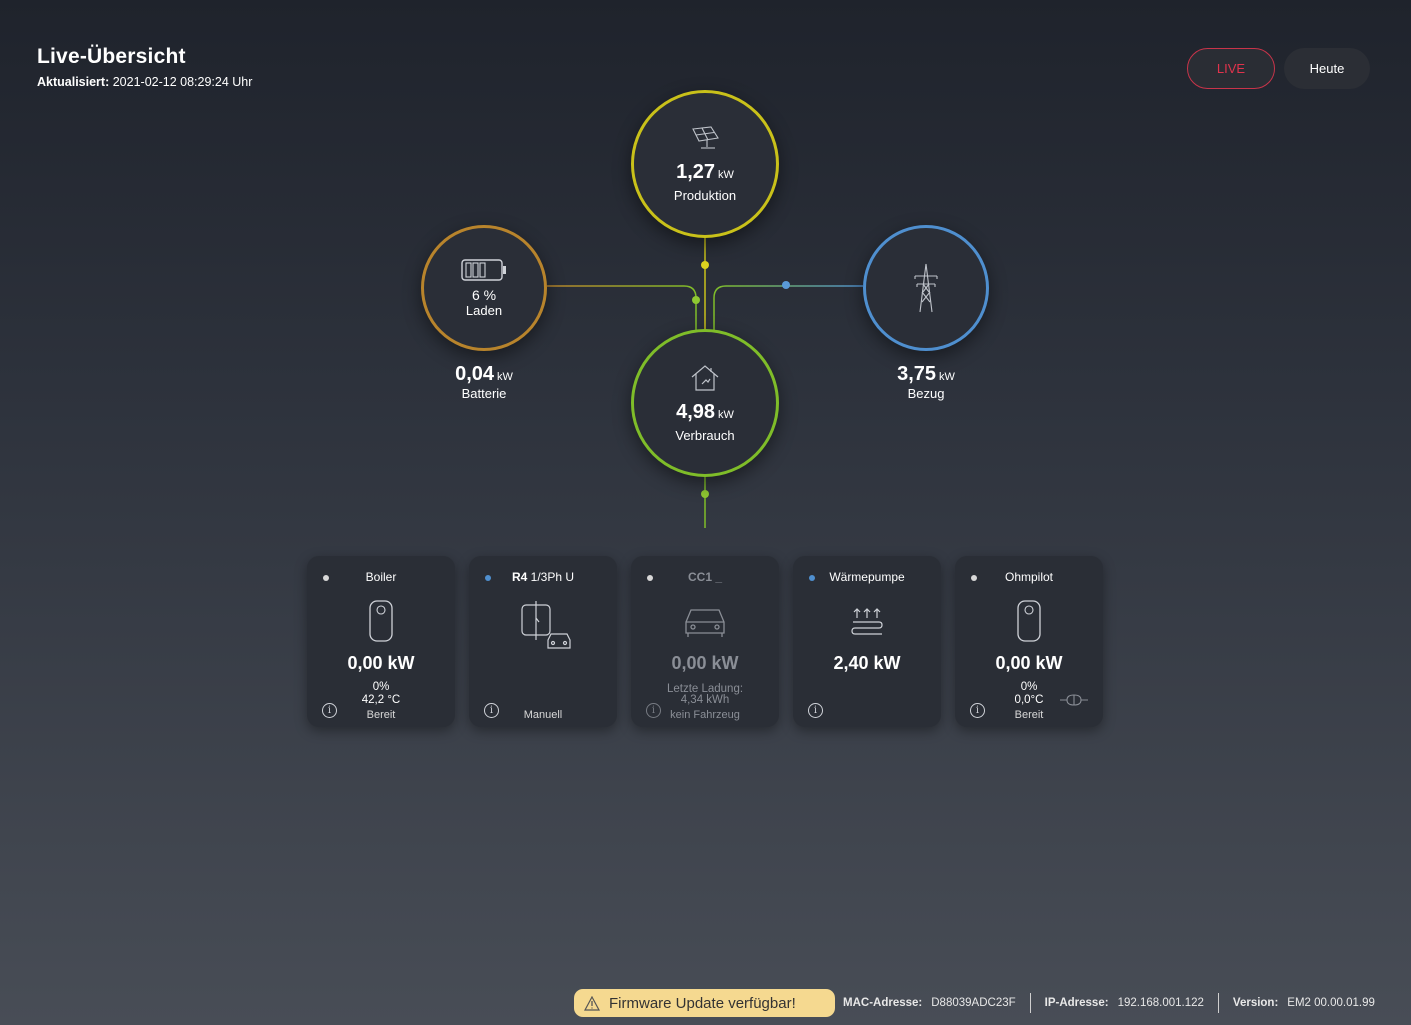 The height and width of the screenshot is (1025, 1411). I want to click on updated-timestamp: Aktualisiert: 2021-02-12 08:29:24 Uhr, so click(144, 82).